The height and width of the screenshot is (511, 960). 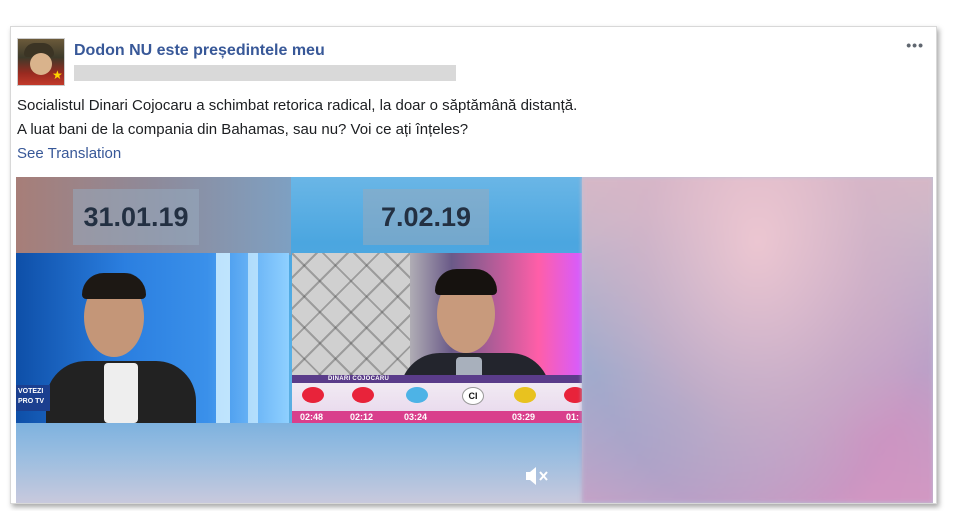 What do you see at coordinates (299, 463) in the screenshot?
I see `video-bottom-area` at bounding box center [299, 463].